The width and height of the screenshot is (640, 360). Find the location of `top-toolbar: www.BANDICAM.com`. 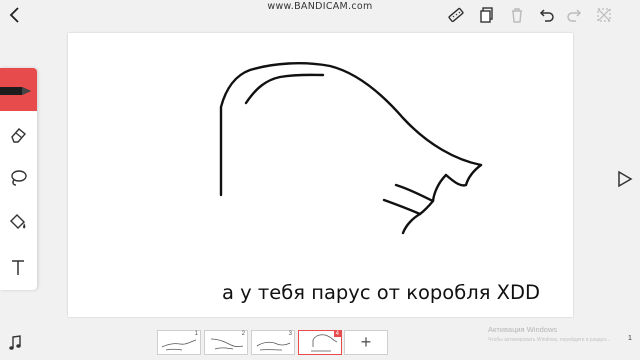

top-toolbar: www.BANDICAM.com is located at coordinates (320, 15).